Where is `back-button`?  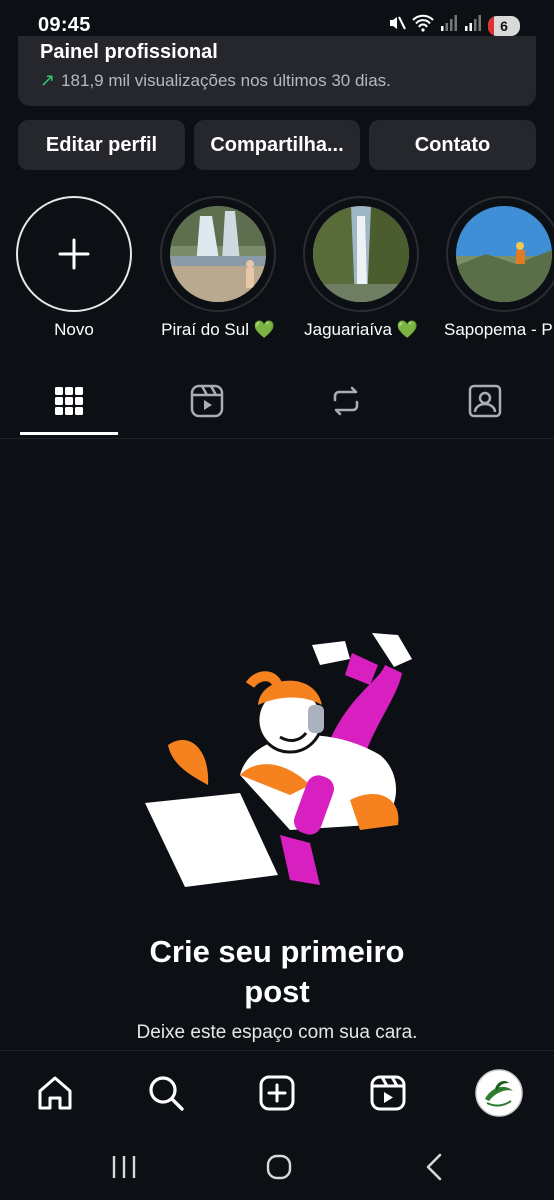 back-button is located at coordinates (434, 1167).